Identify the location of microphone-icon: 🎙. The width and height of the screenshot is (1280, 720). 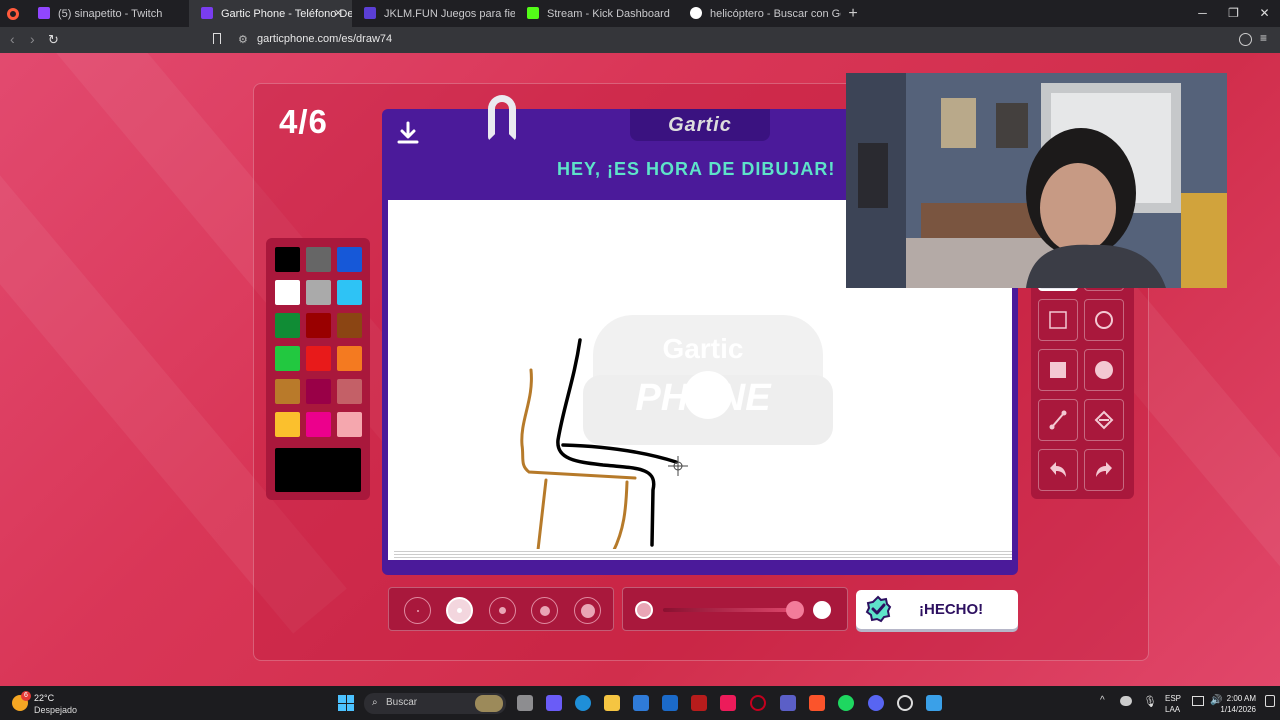
(1150, 701).